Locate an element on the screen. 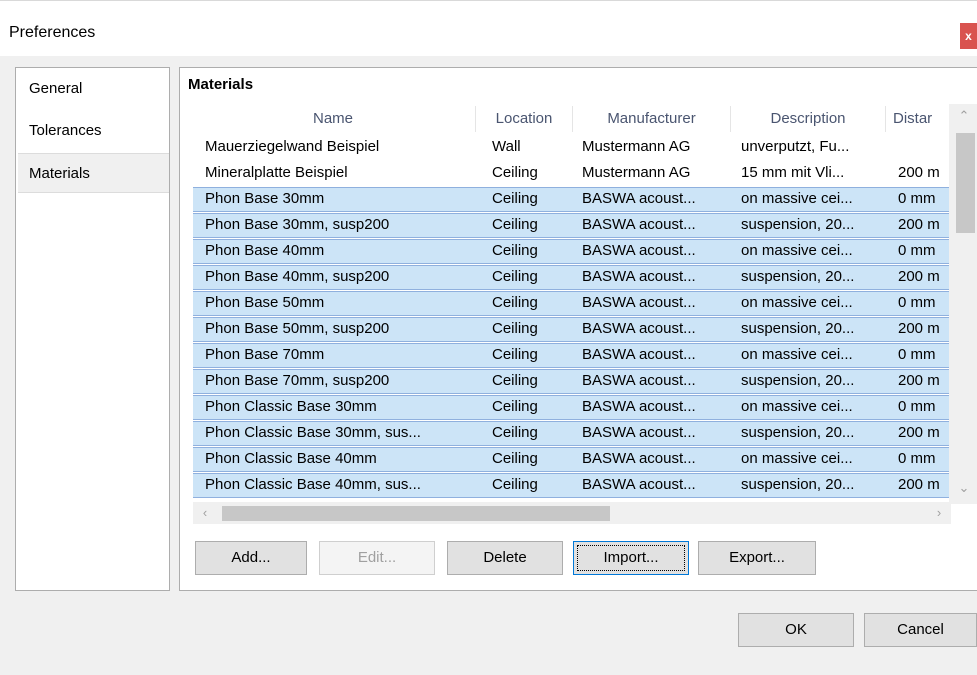 The image size is (977, 675). up-arrow-icon: ⌃ is located at coordinates (963, 116).